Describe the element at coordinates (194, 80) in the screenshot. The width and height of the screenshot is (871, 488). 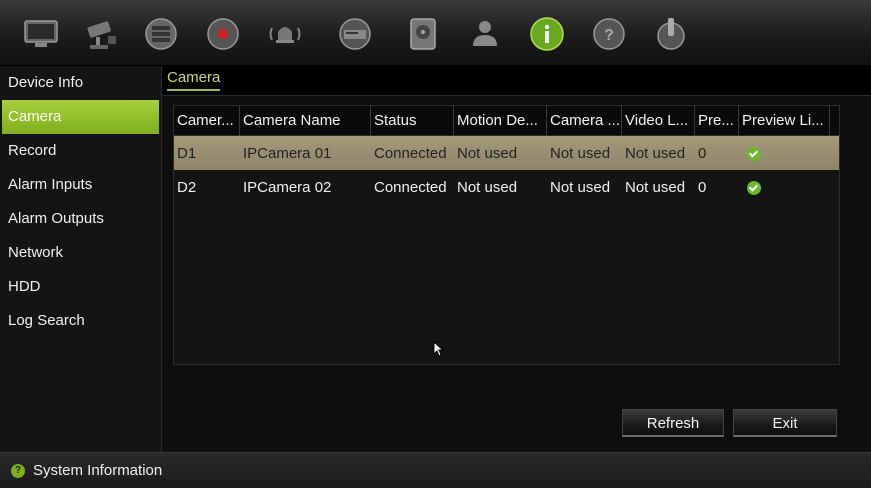
I see `tab-camera: Camera` at that location.